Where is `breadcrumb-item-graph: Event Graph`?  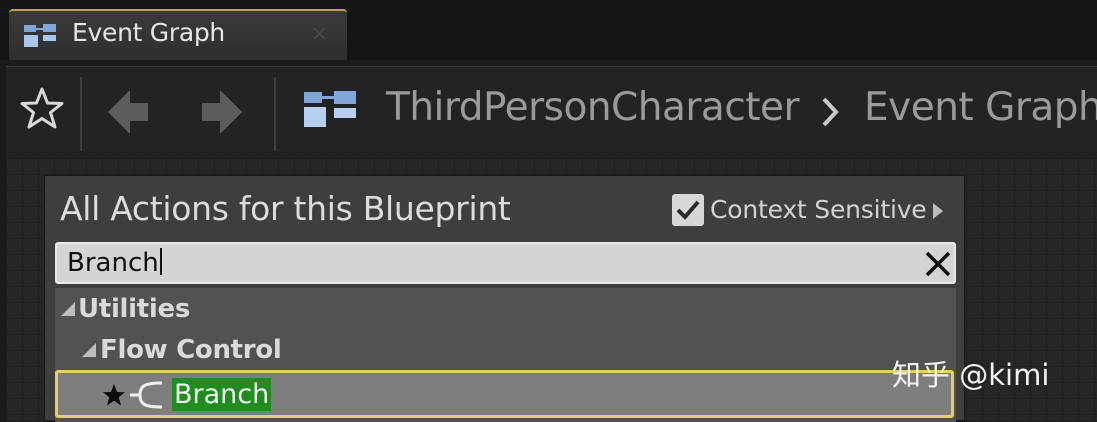
breadcrumb-item-graph: Event Graph is located at coordinates (980, 107).